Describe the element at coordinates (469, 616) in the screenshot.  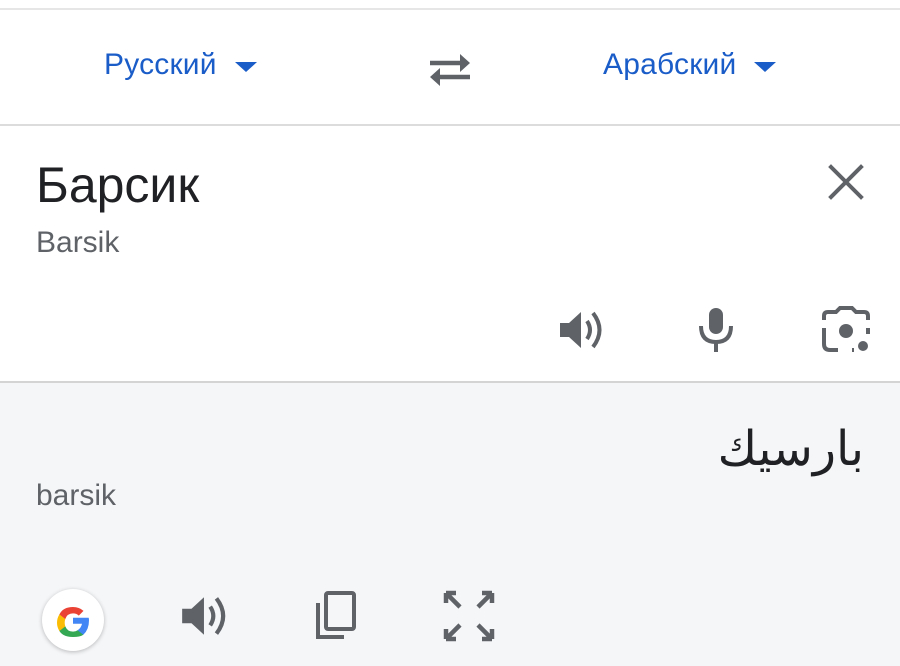
I see `fullscreen-icon` at that location.